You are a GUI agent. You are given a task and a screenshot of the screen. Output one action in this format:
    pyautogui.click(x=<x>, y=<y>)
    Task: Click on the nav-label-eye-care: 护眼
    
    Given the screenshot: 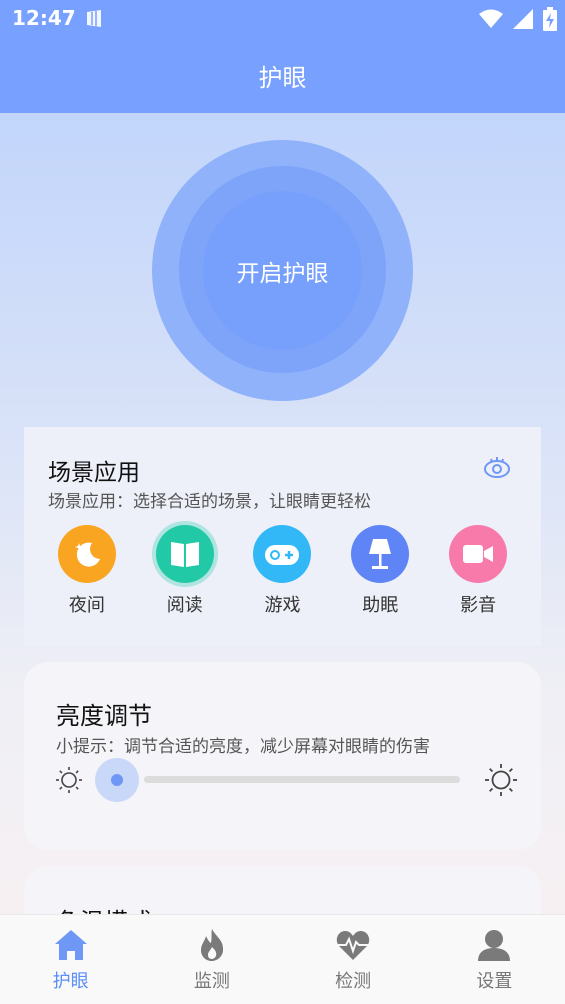 What is the action you would take?
    pyautogui.click(x=70, y=981)
    